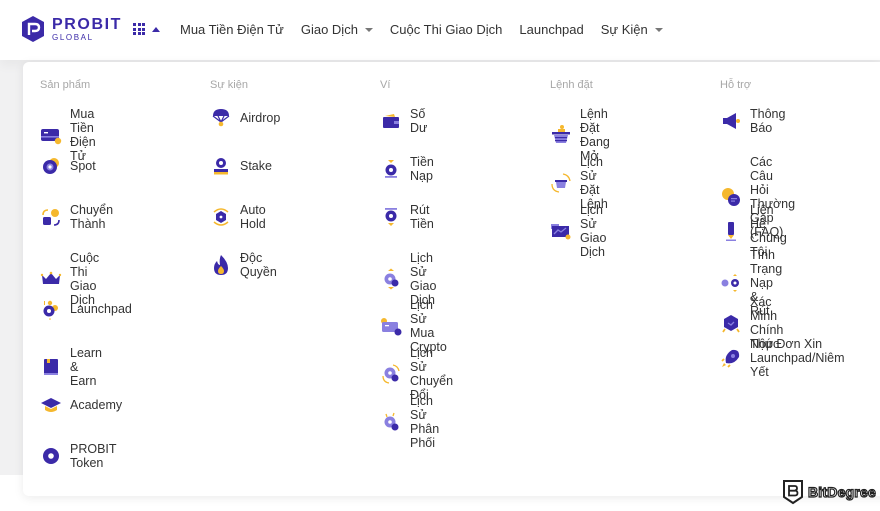  Describe the element at coordinates (51, 279) in the screenshot. I see `crown-icon` at that location.